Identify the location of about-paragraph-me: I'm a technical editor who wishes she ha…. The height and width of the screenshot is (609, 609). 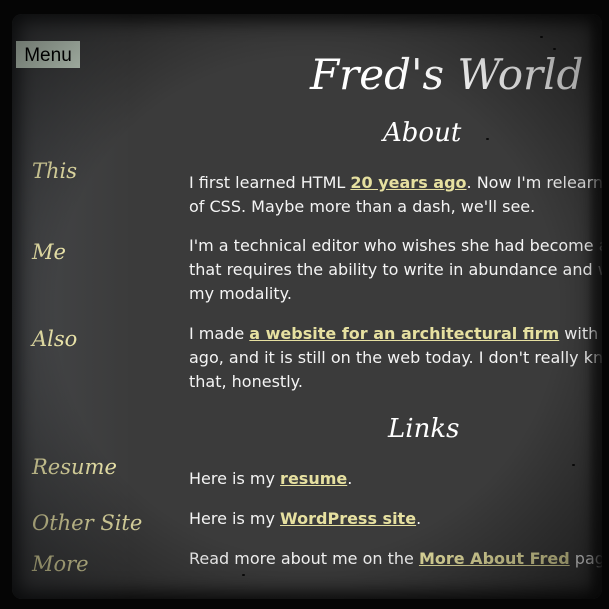
(395, 270).